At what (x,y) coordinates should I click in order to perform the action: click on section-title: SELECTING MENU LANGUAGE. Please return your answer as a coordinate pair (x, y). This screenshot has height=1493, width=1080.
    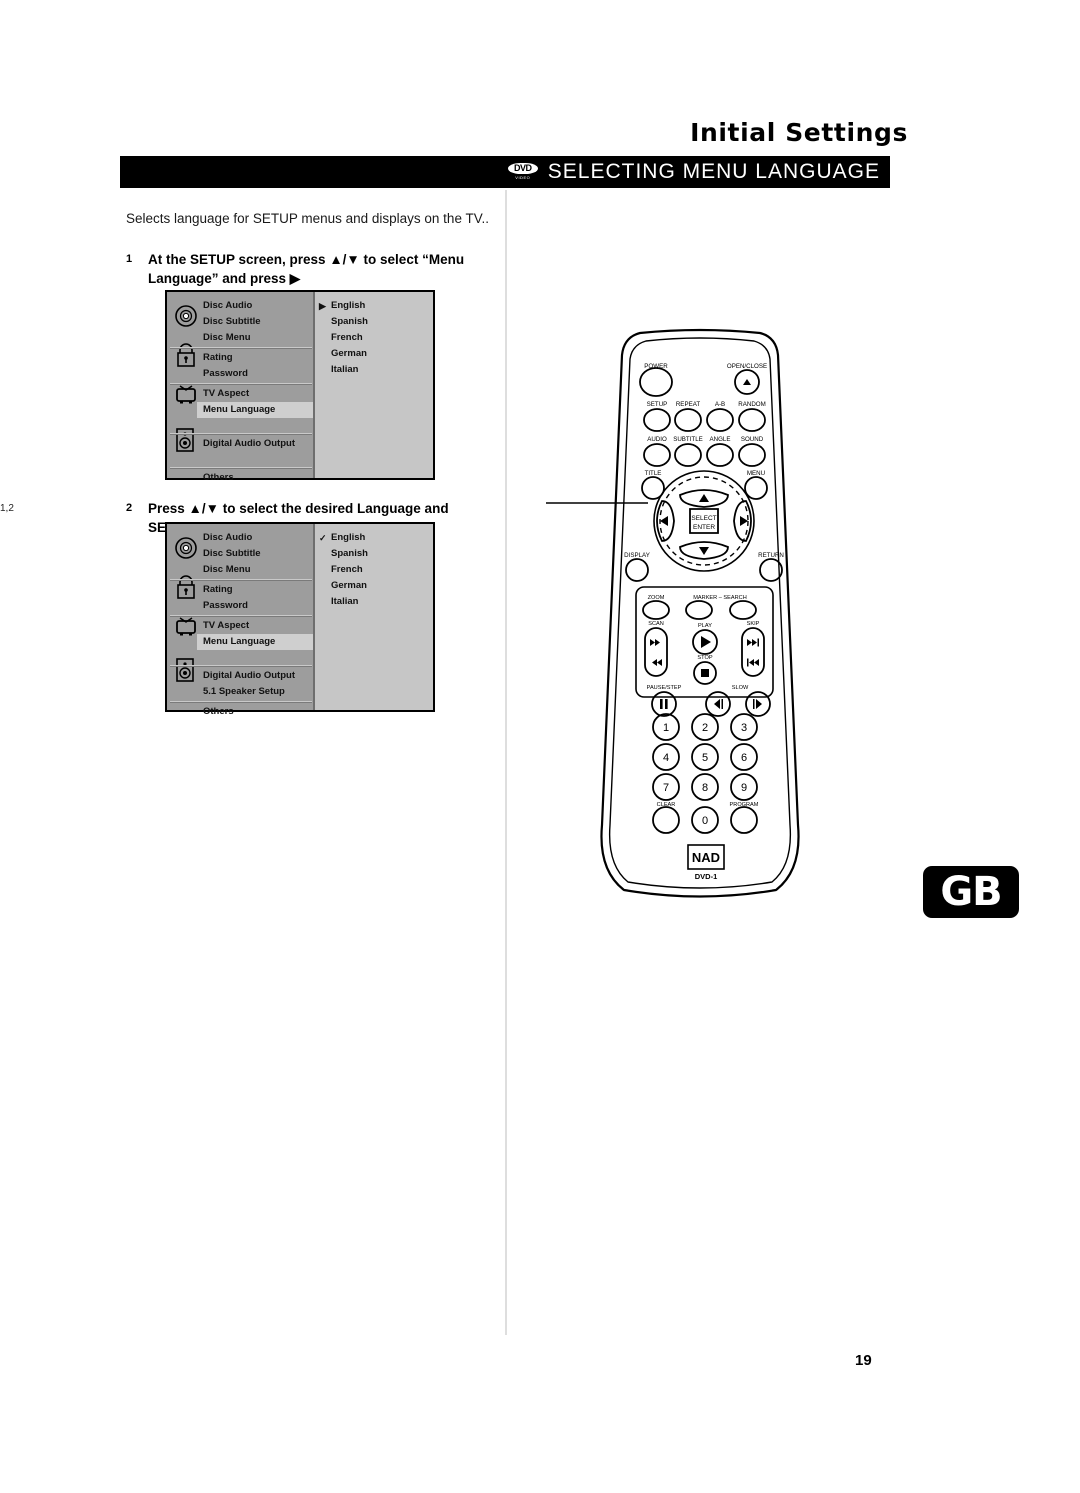
    Looking at the image, I should click on (713, 171).